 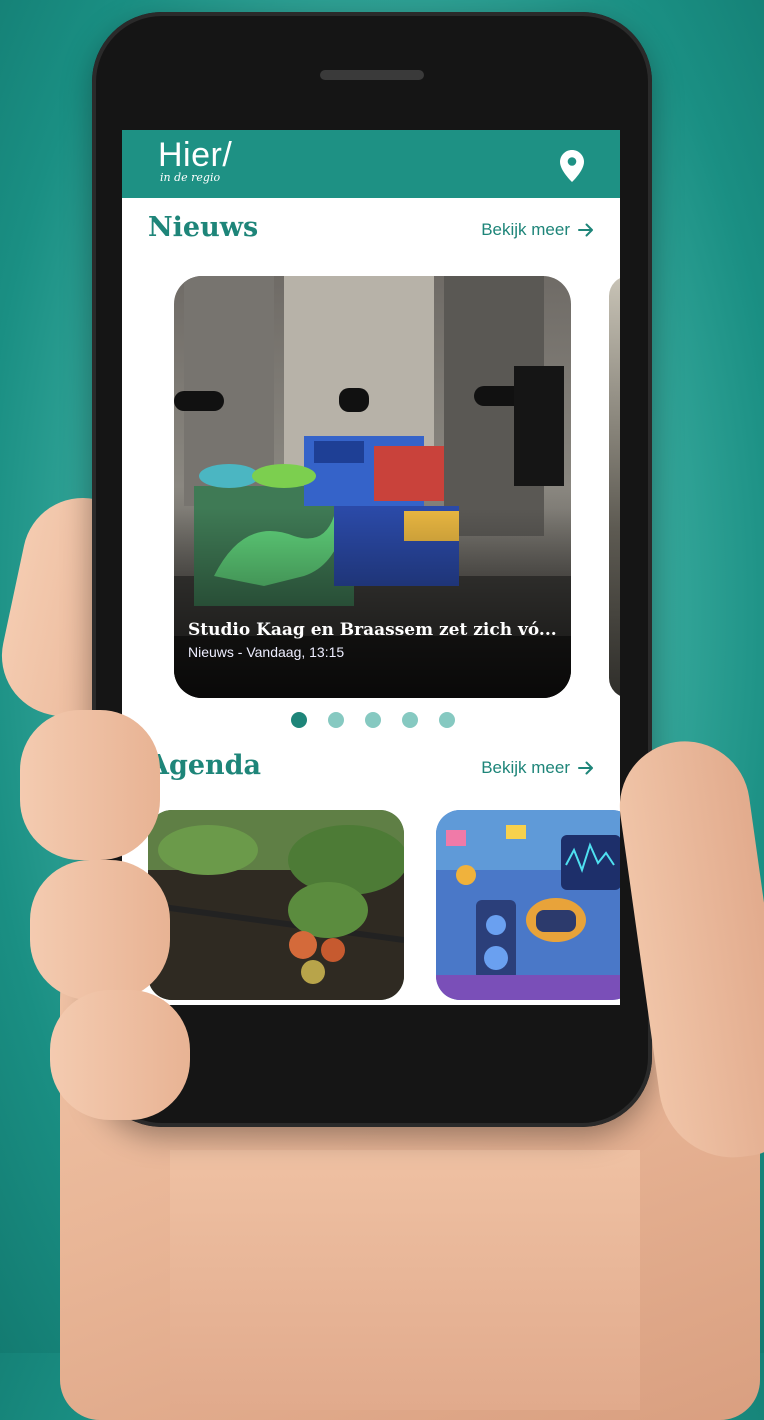 I want to click on agenda-carousel, so click(x=371, y=901).